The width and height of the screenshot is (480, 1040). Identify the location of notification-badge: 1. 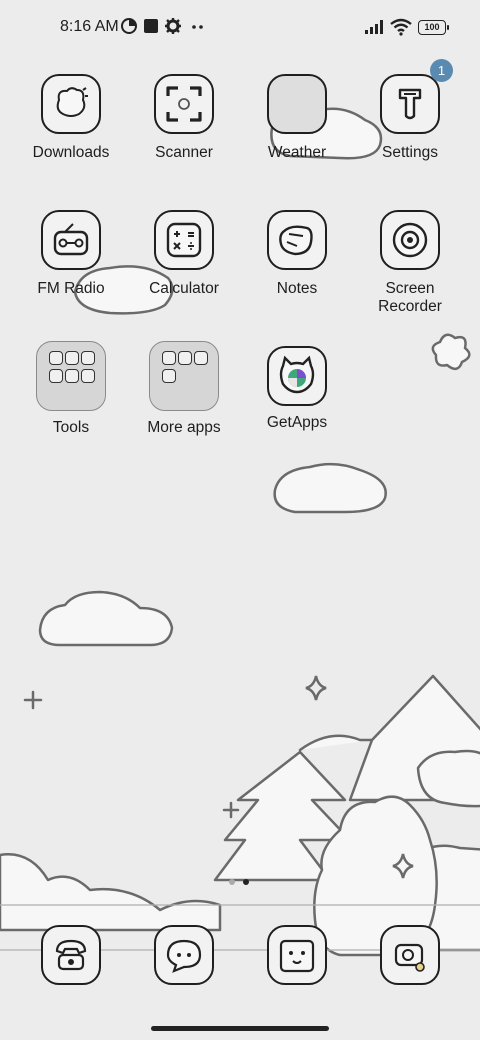
(441, 70).